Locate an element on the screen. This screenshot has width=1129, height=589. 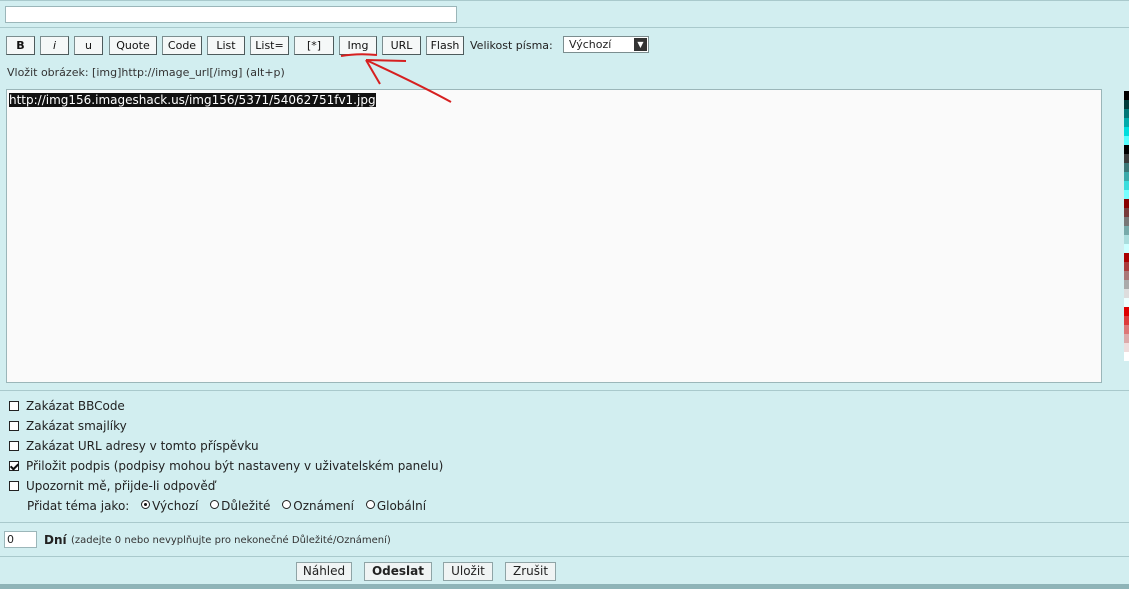
annotation-arrow-head is located at coordinates (386, 60).